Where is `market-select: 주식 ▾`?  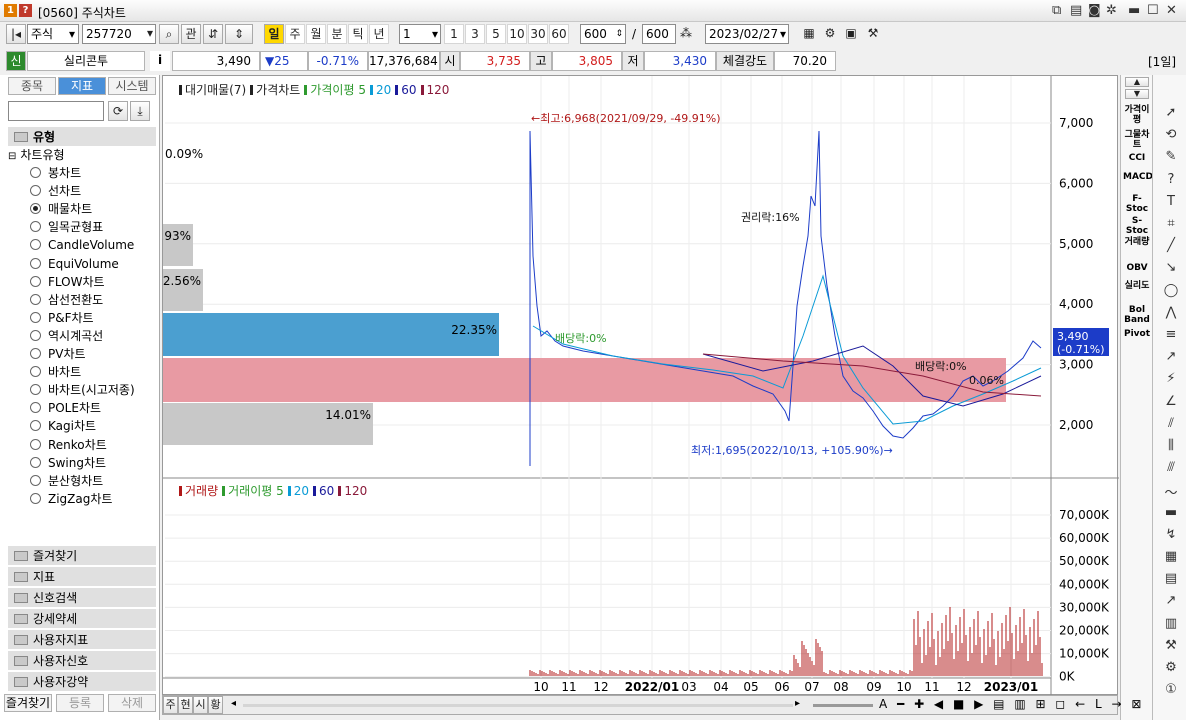
market-select: 주식 ▾ is located at coordinates (53, 34).